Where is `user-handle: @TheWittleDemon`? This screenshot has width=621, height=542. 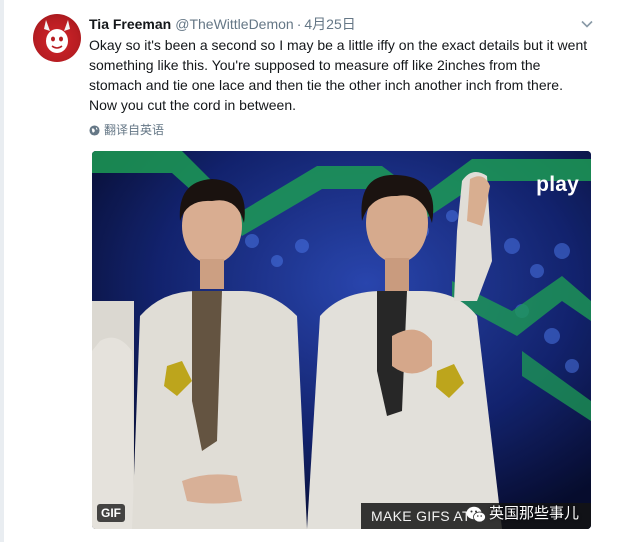
user-handle: @TheWittleDemon is located at coordinates (234, 24).